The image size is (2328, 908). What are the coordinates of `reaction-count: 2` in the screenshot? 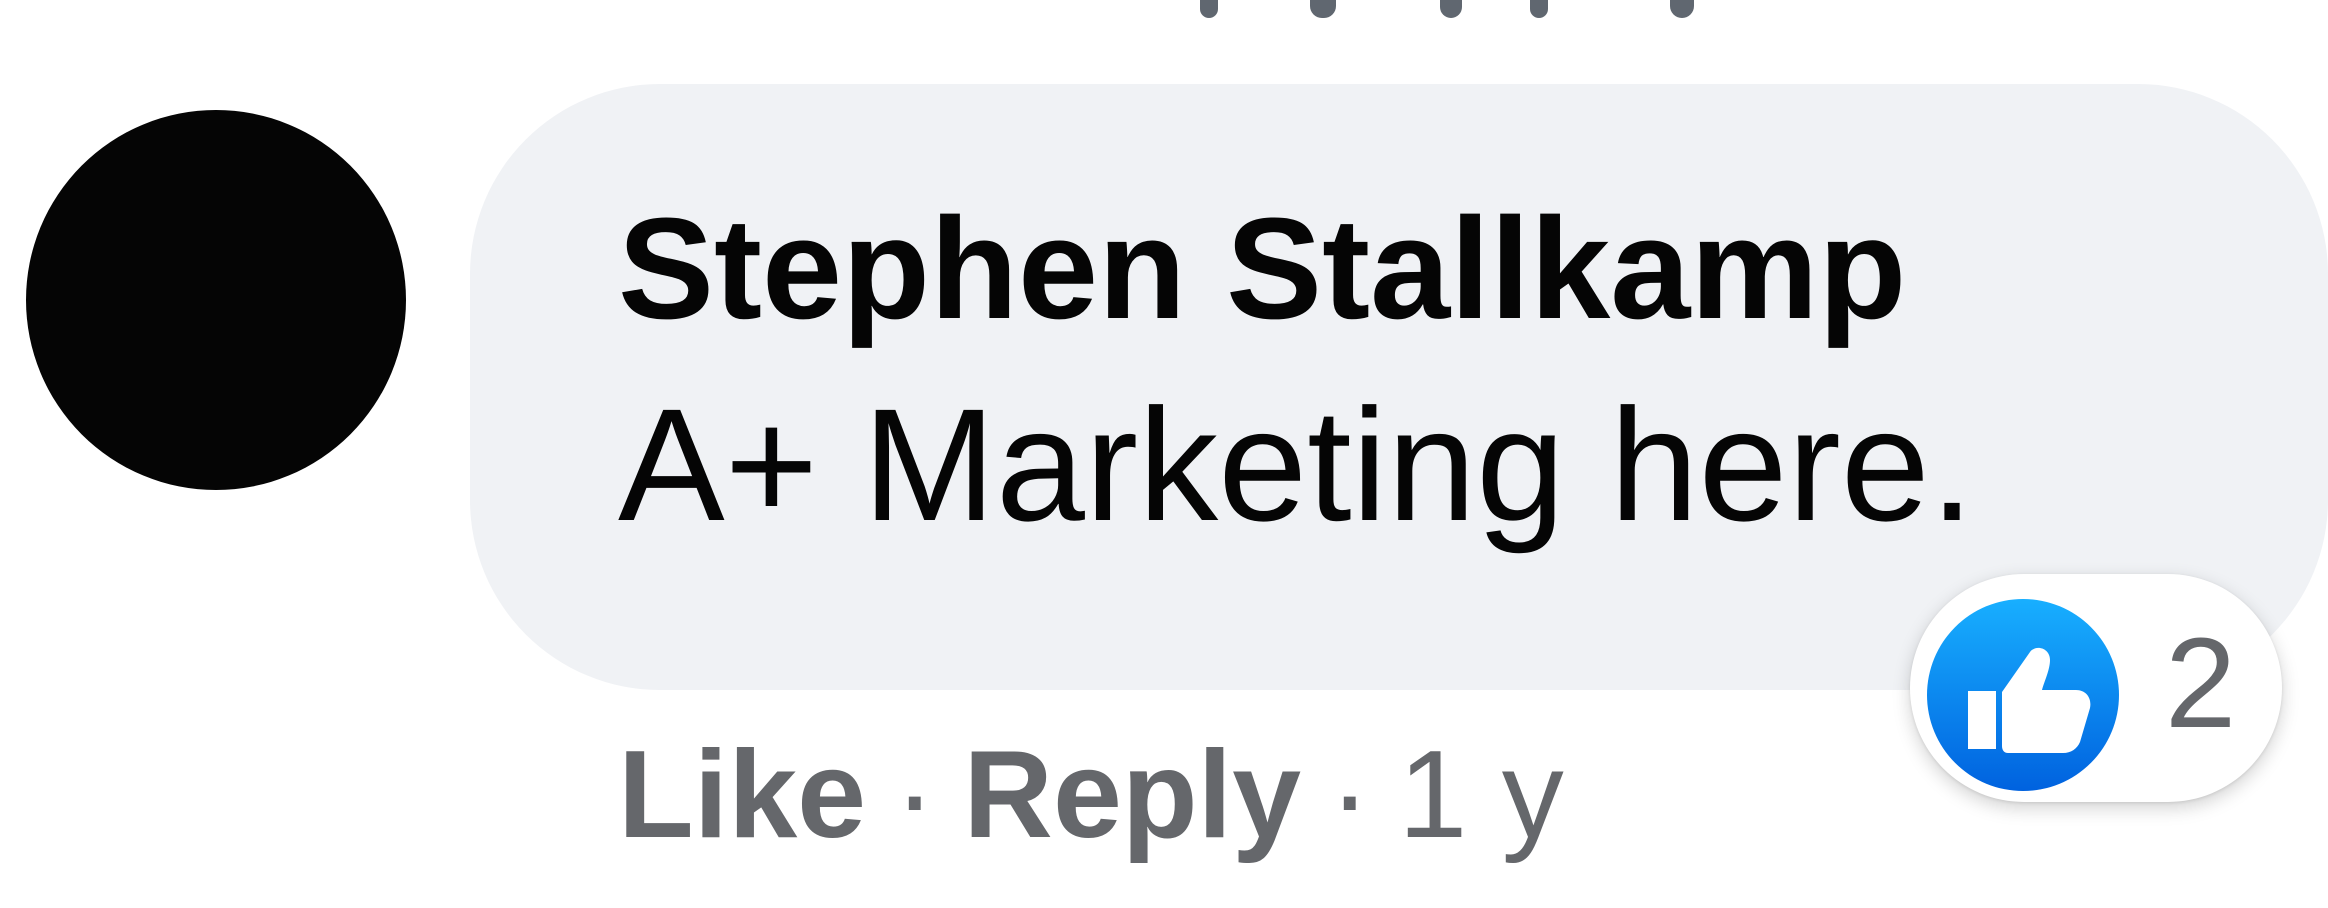 It's located at (2201, 683).